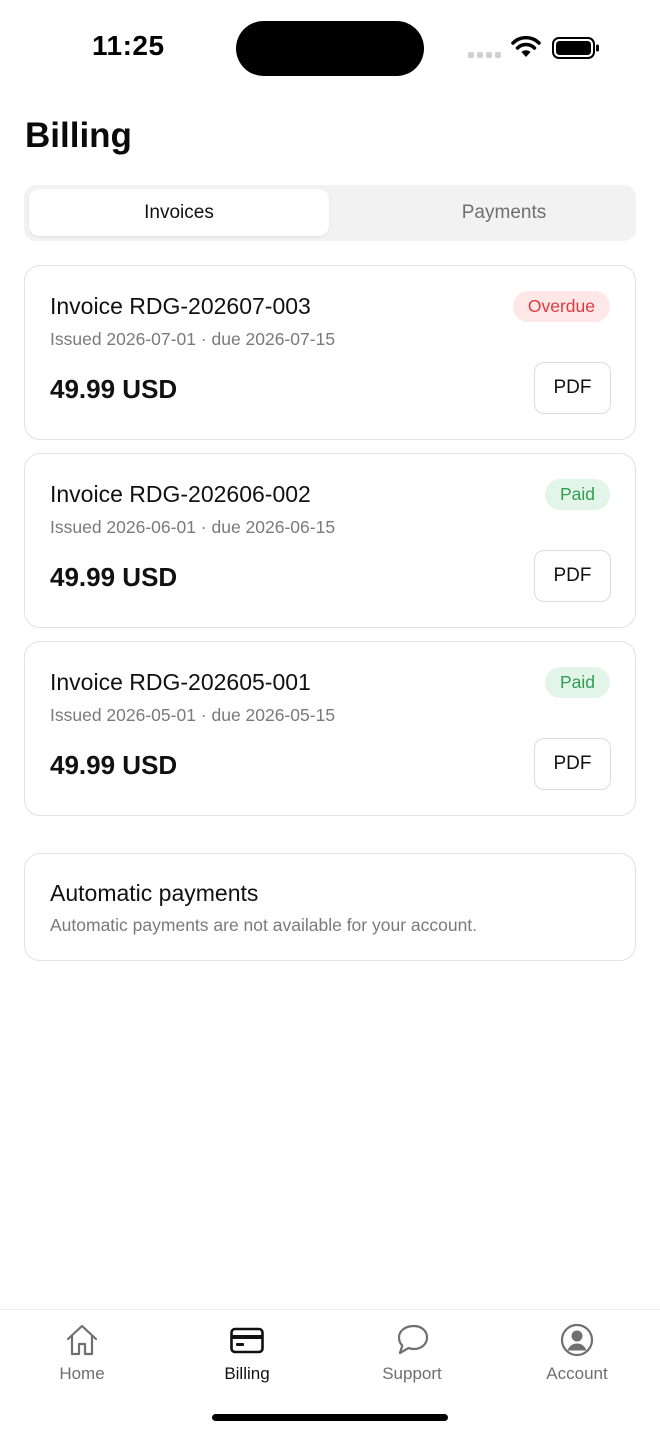 The width and height of the screenshot is (660, 1435). I want to click on automatic-payments-title: Automatic payments, so click(154, 893).